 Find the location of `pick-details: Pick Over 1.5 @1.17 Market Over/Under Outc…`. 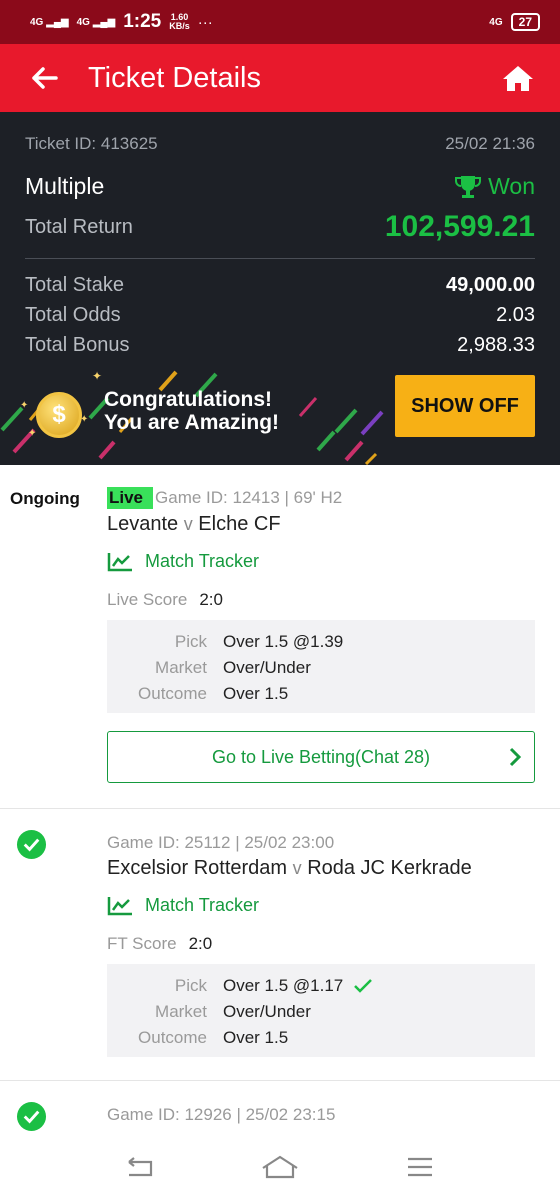

pick-details: Pick Over 1.5 @1.17 Market Over/Under Outc… is located at coordinates (321, 1010).